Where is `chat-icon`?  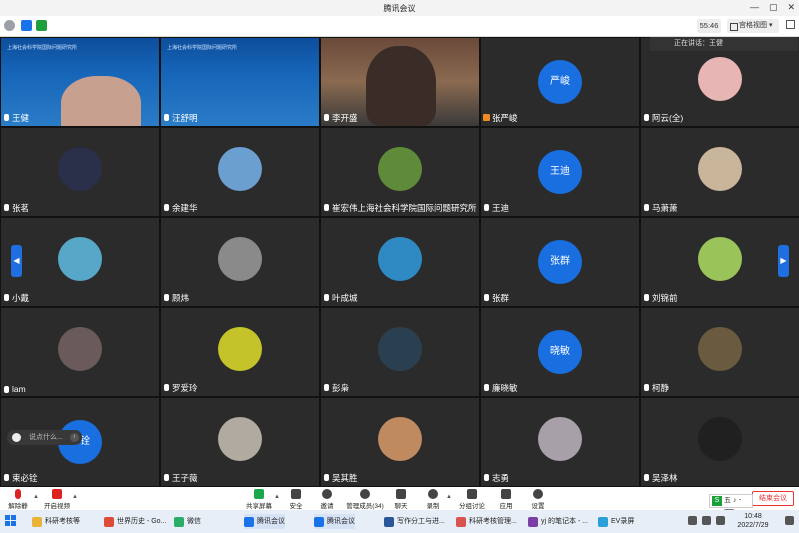
chat-icon is located at coordinates (401, 494).